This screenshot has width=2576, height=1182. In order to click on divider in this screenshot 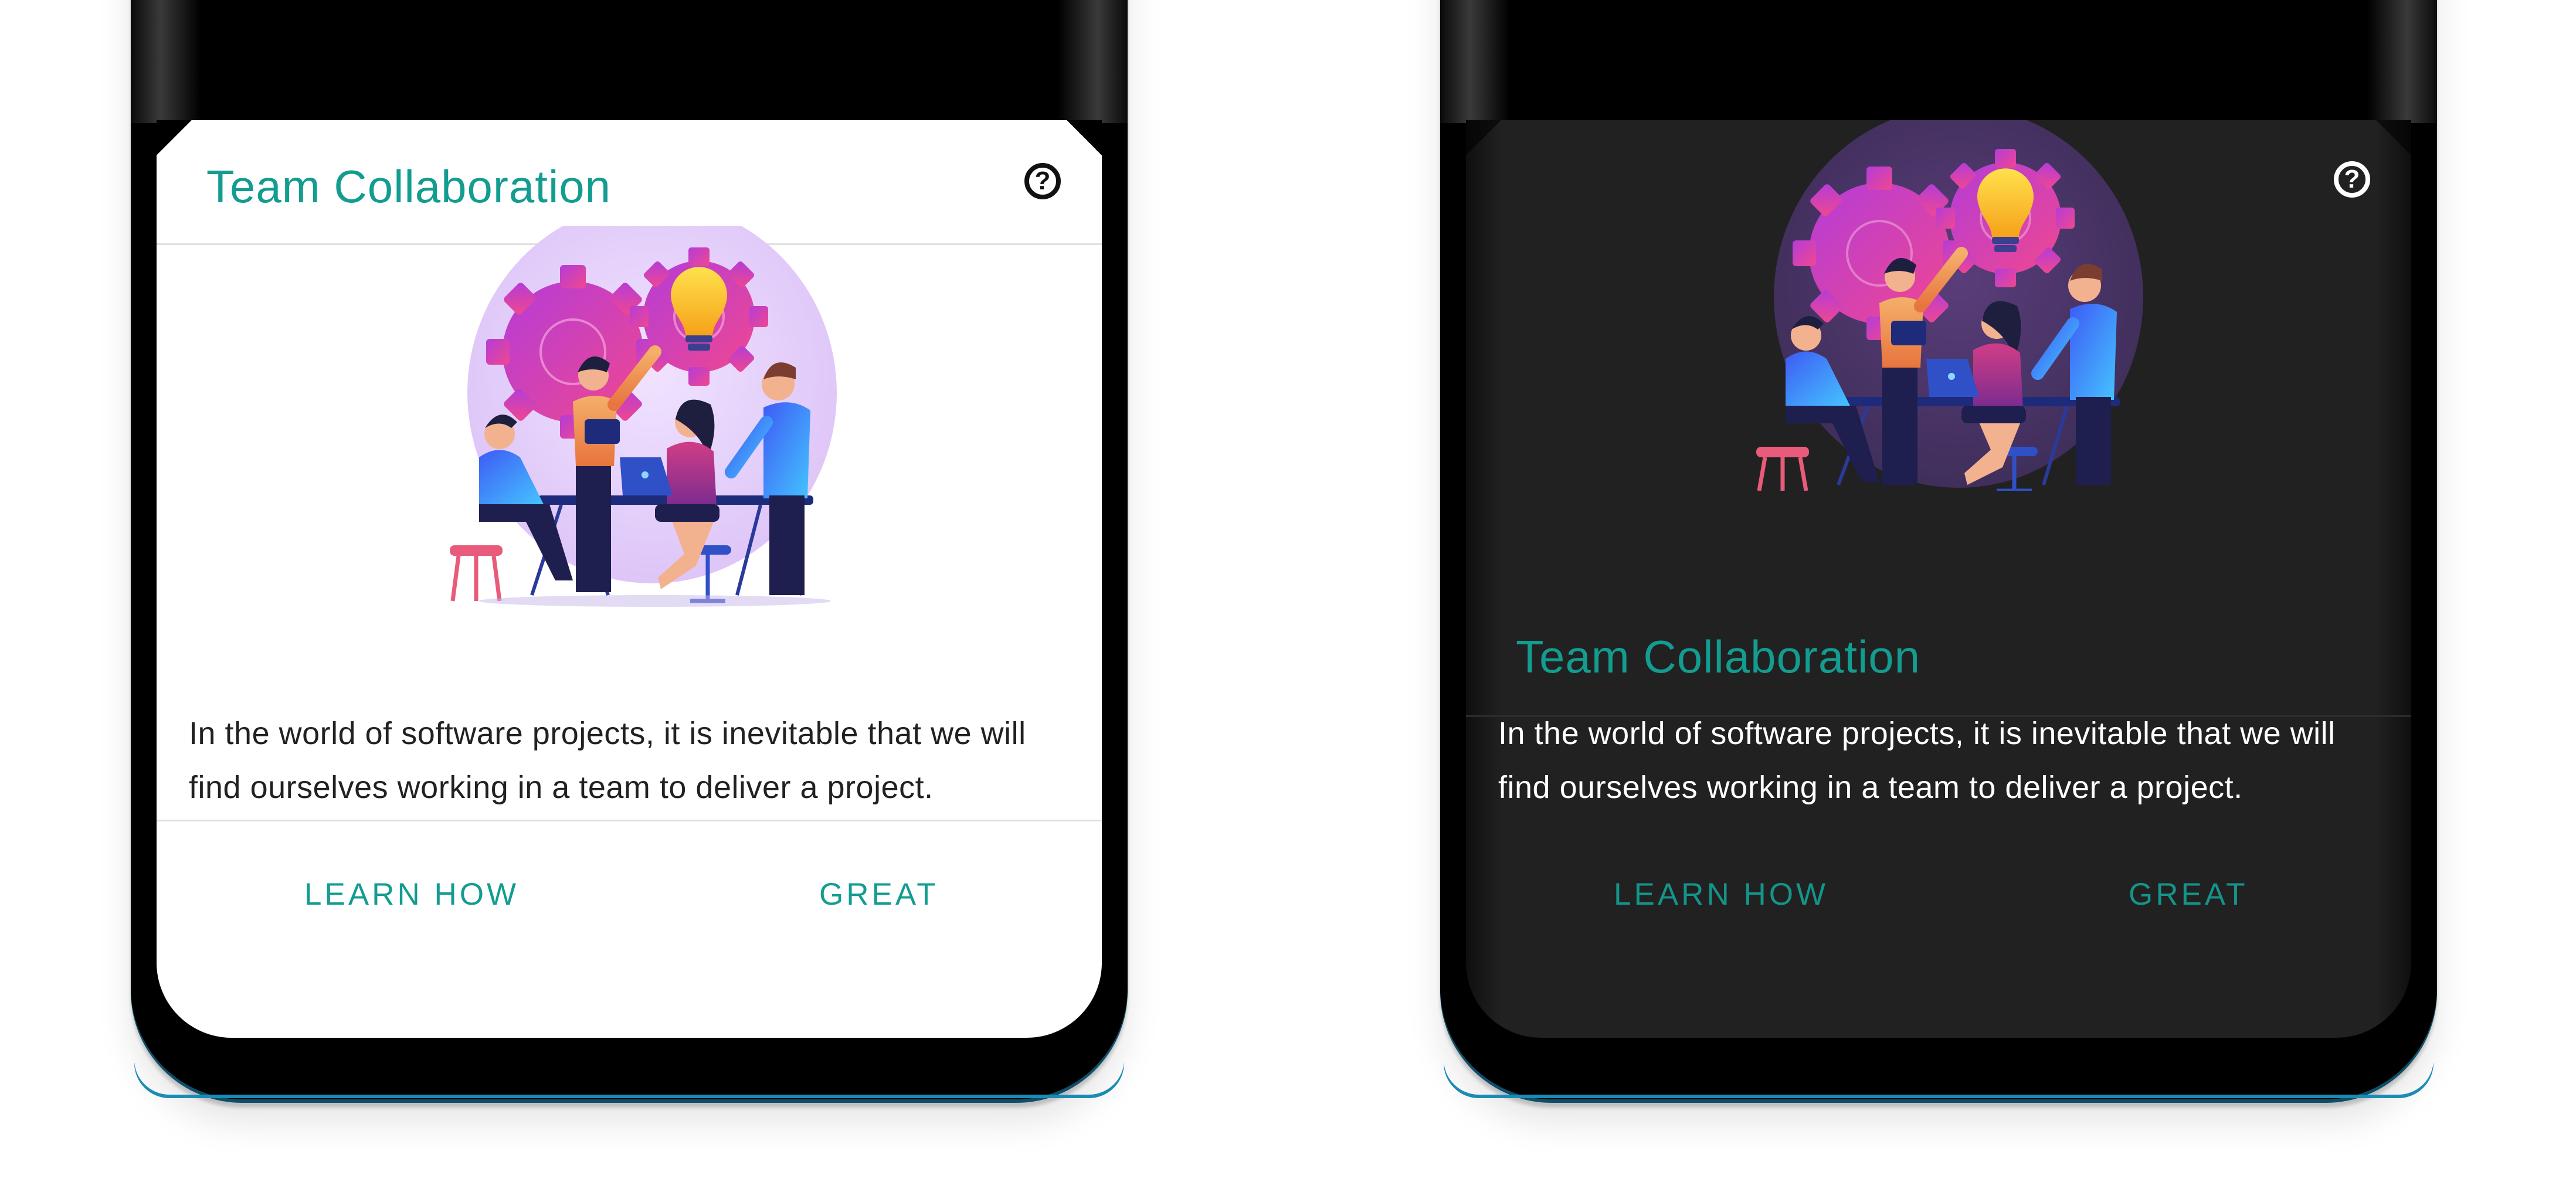, I will do `click(629, 821)`.